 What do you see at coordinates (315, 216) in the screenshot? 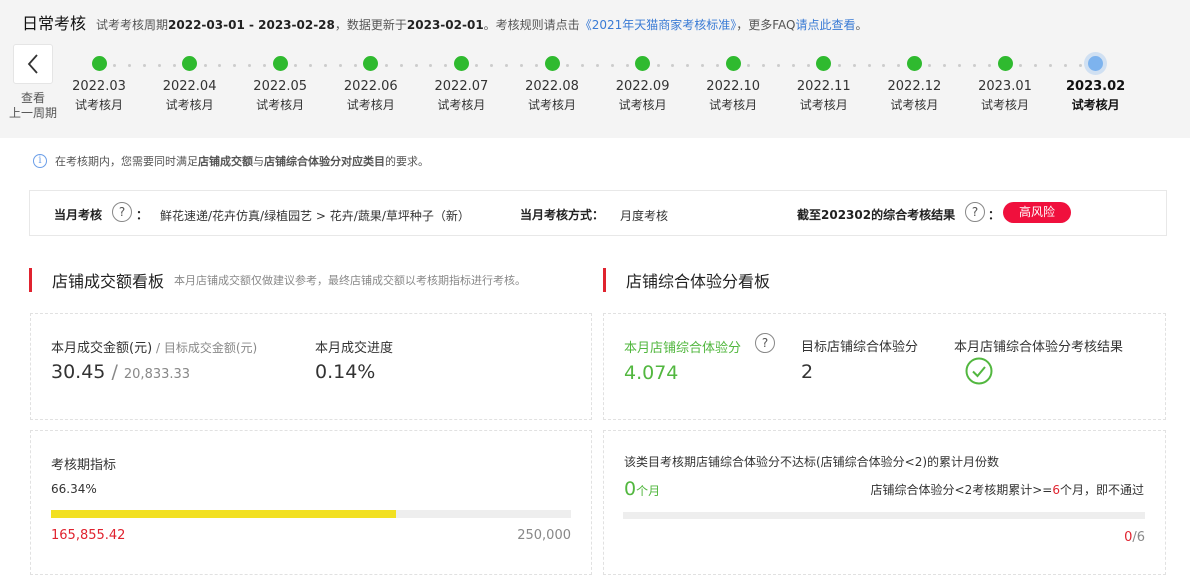
I see `category-value: 鲜花速递/花卉仿真/绿植园艺 > 花卉/蔬果/草坪种子（新）` at bounding box center [315, 216].